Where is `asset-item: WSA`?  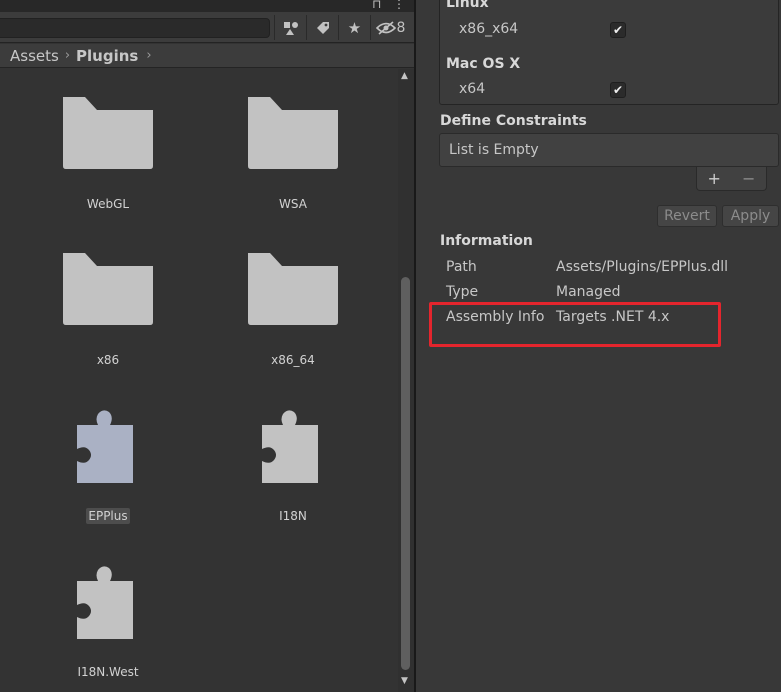
asset-item: WSA is located at coordinates (293, 155).